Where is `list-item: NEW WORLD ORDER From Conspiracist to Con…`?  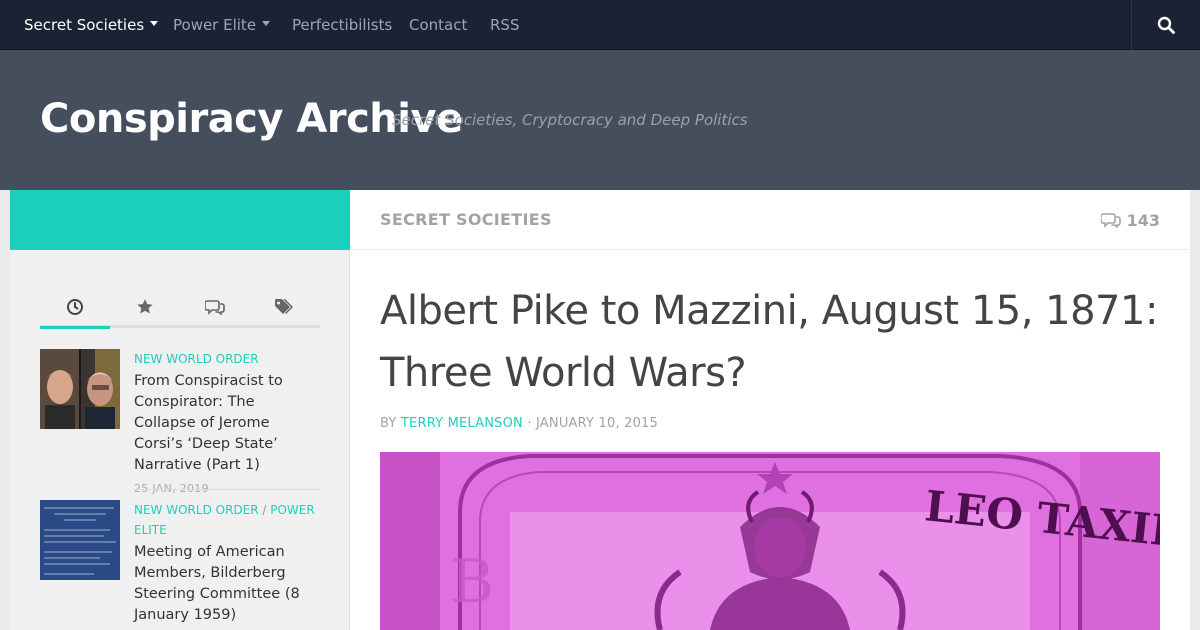
list-item: NEW WORLD ORDER From Conspiracist to Con… is located at coordinates (180, 422).